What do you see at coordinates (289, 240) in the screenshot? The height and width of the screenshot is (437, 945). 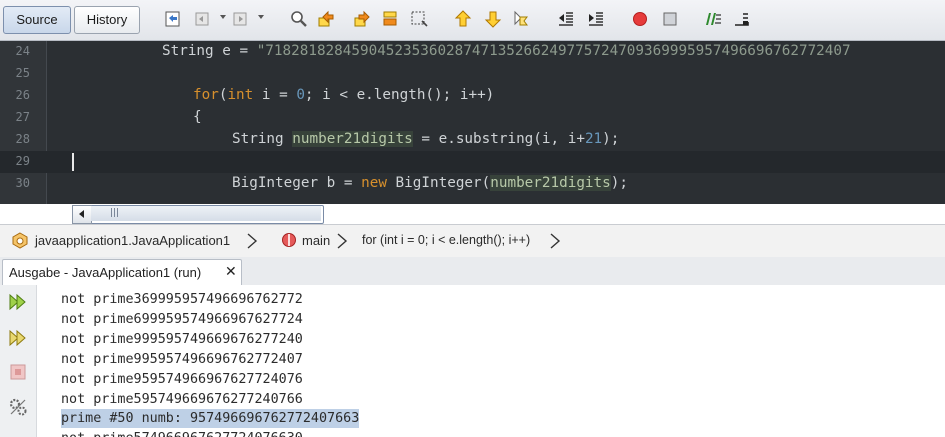 I see `method-icon` at bounding box center [289, 240].